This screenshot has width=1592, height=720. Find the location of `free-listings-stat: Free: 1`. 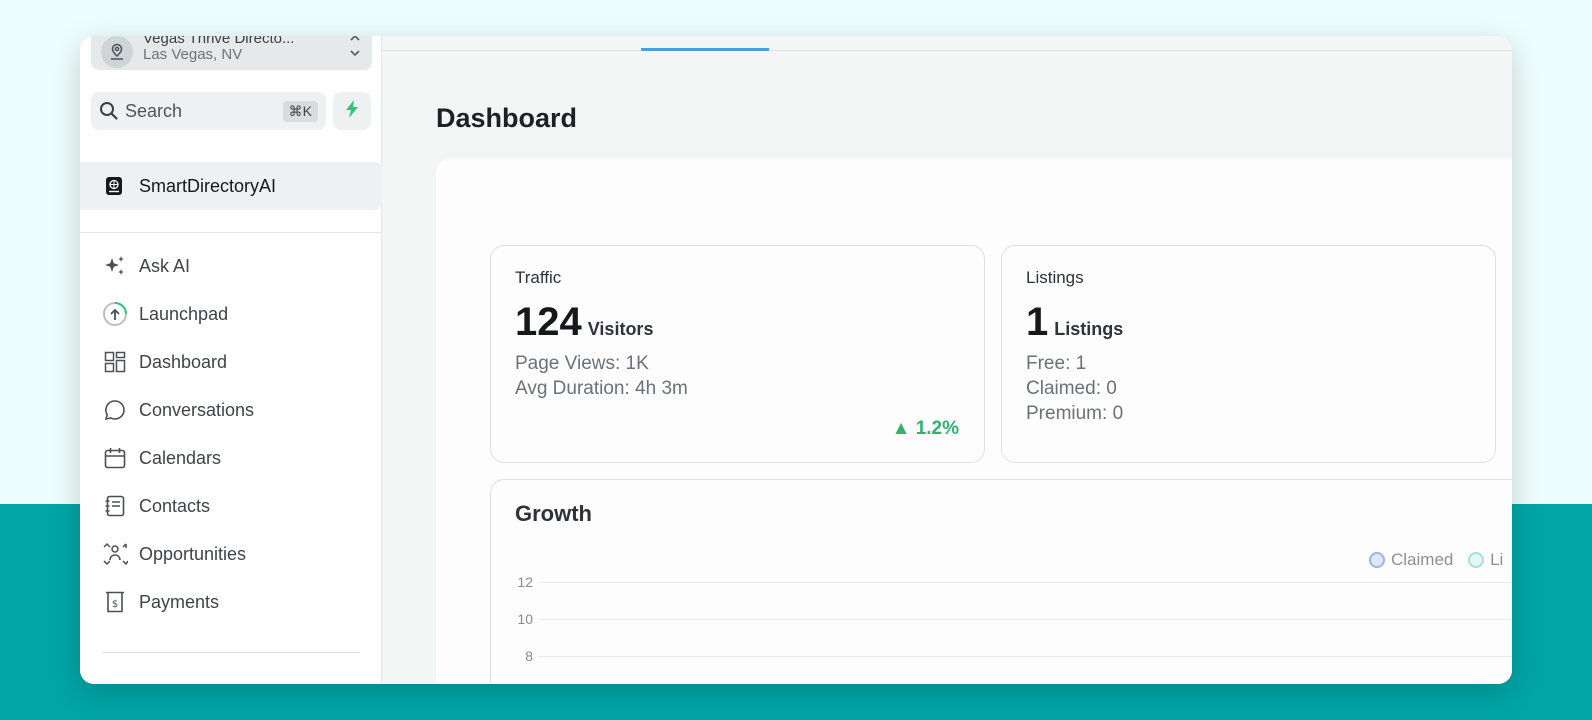

free-listings-stat: Free: 1 is located at coordinates (1056, 363).